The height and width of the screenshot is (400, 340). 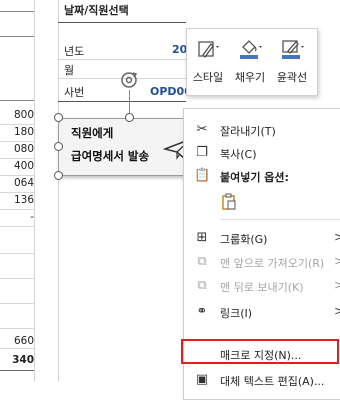 What do you see at coordinates (262, 153) in the screenshot?
I see `menu-item-copy: ❐ 복사(C)` at bounding box center [262, 153].